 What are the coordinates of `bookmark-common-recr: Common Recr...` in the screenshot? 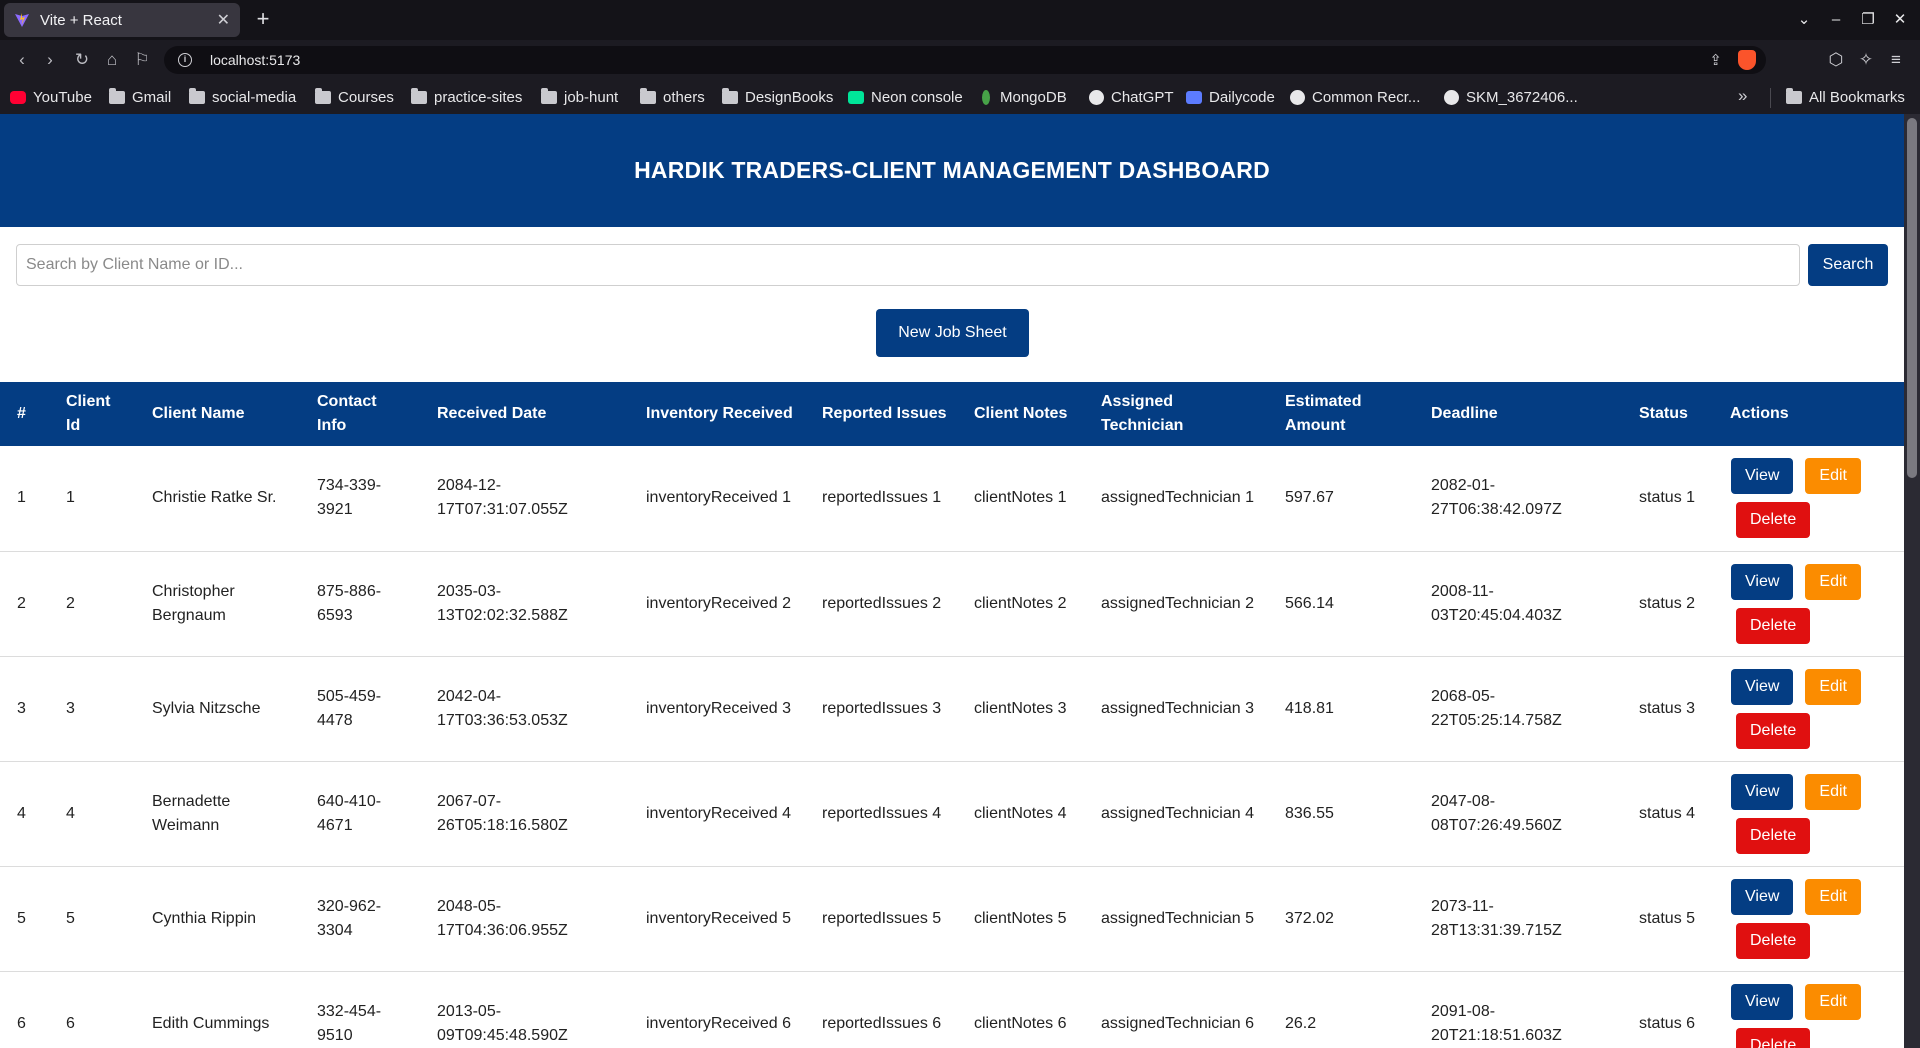 It's located at (1355, 97).